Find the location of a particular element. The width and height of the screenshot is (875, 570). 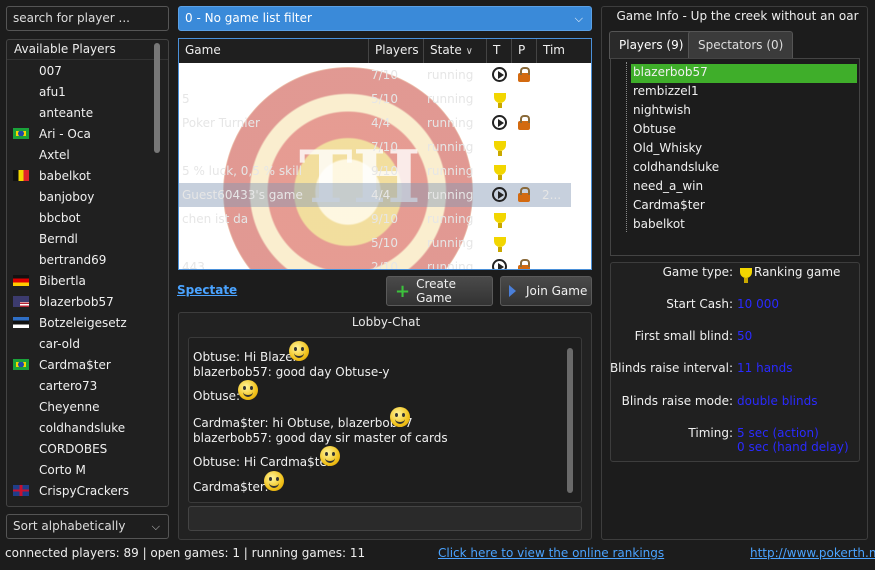

game-player-item: need_a_win is located at coordinates (668, 187).